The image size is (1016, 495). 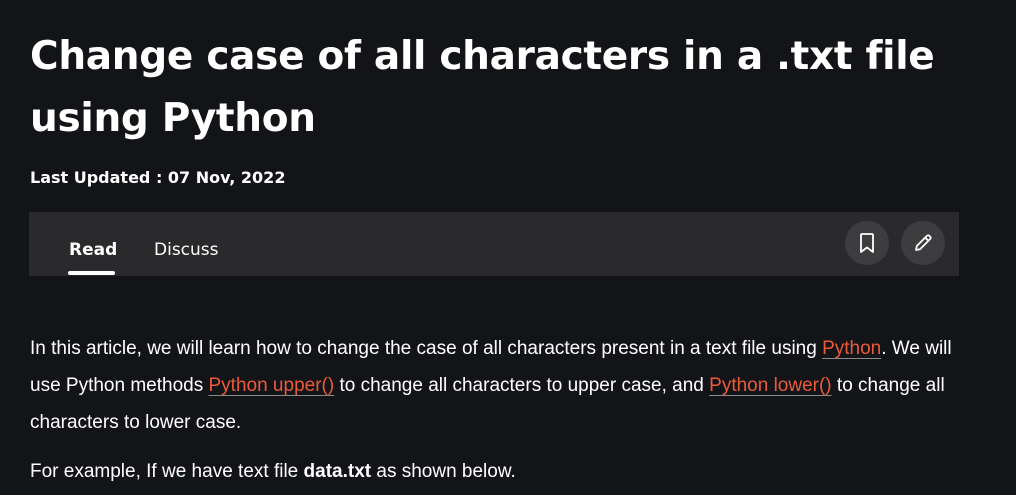 I want to click on bookmark-icon, so click(x=867, y=243).